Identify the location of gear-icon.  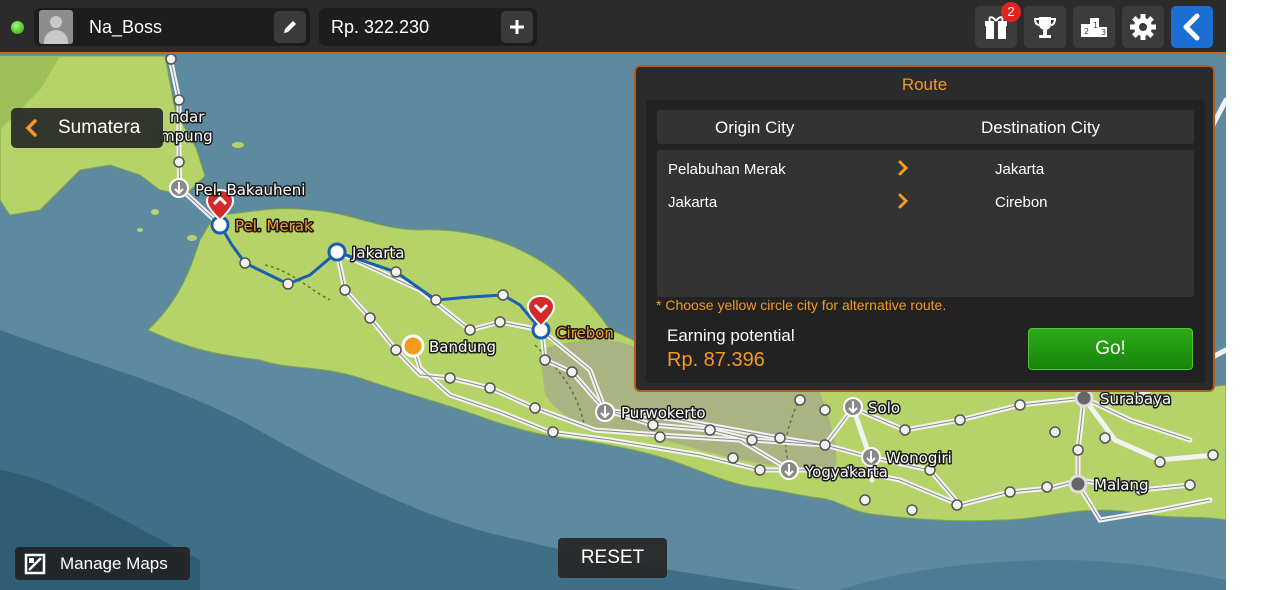
(1143, 27).